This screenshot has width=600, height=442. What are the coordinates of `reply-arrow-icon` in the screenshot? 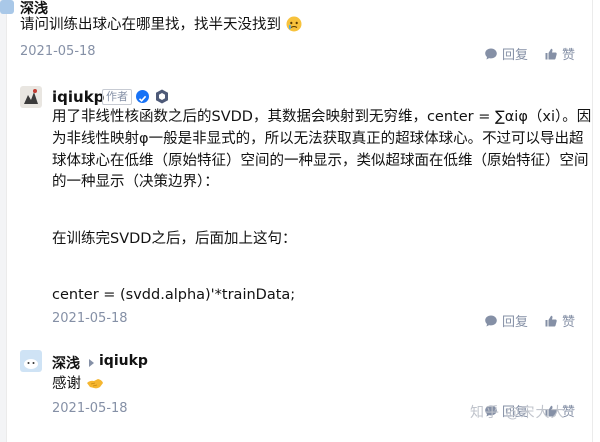 It's located at (91, 363).